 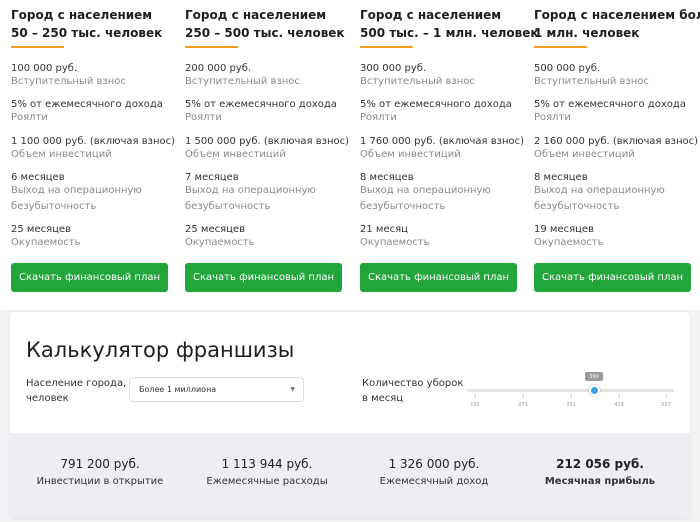 What do you see at coordinates (434, 471) in the screenshot?
I see `result-monthly-income: 1 326 000 руб. Ежемесячный доход` at bounding box center [434, 471].